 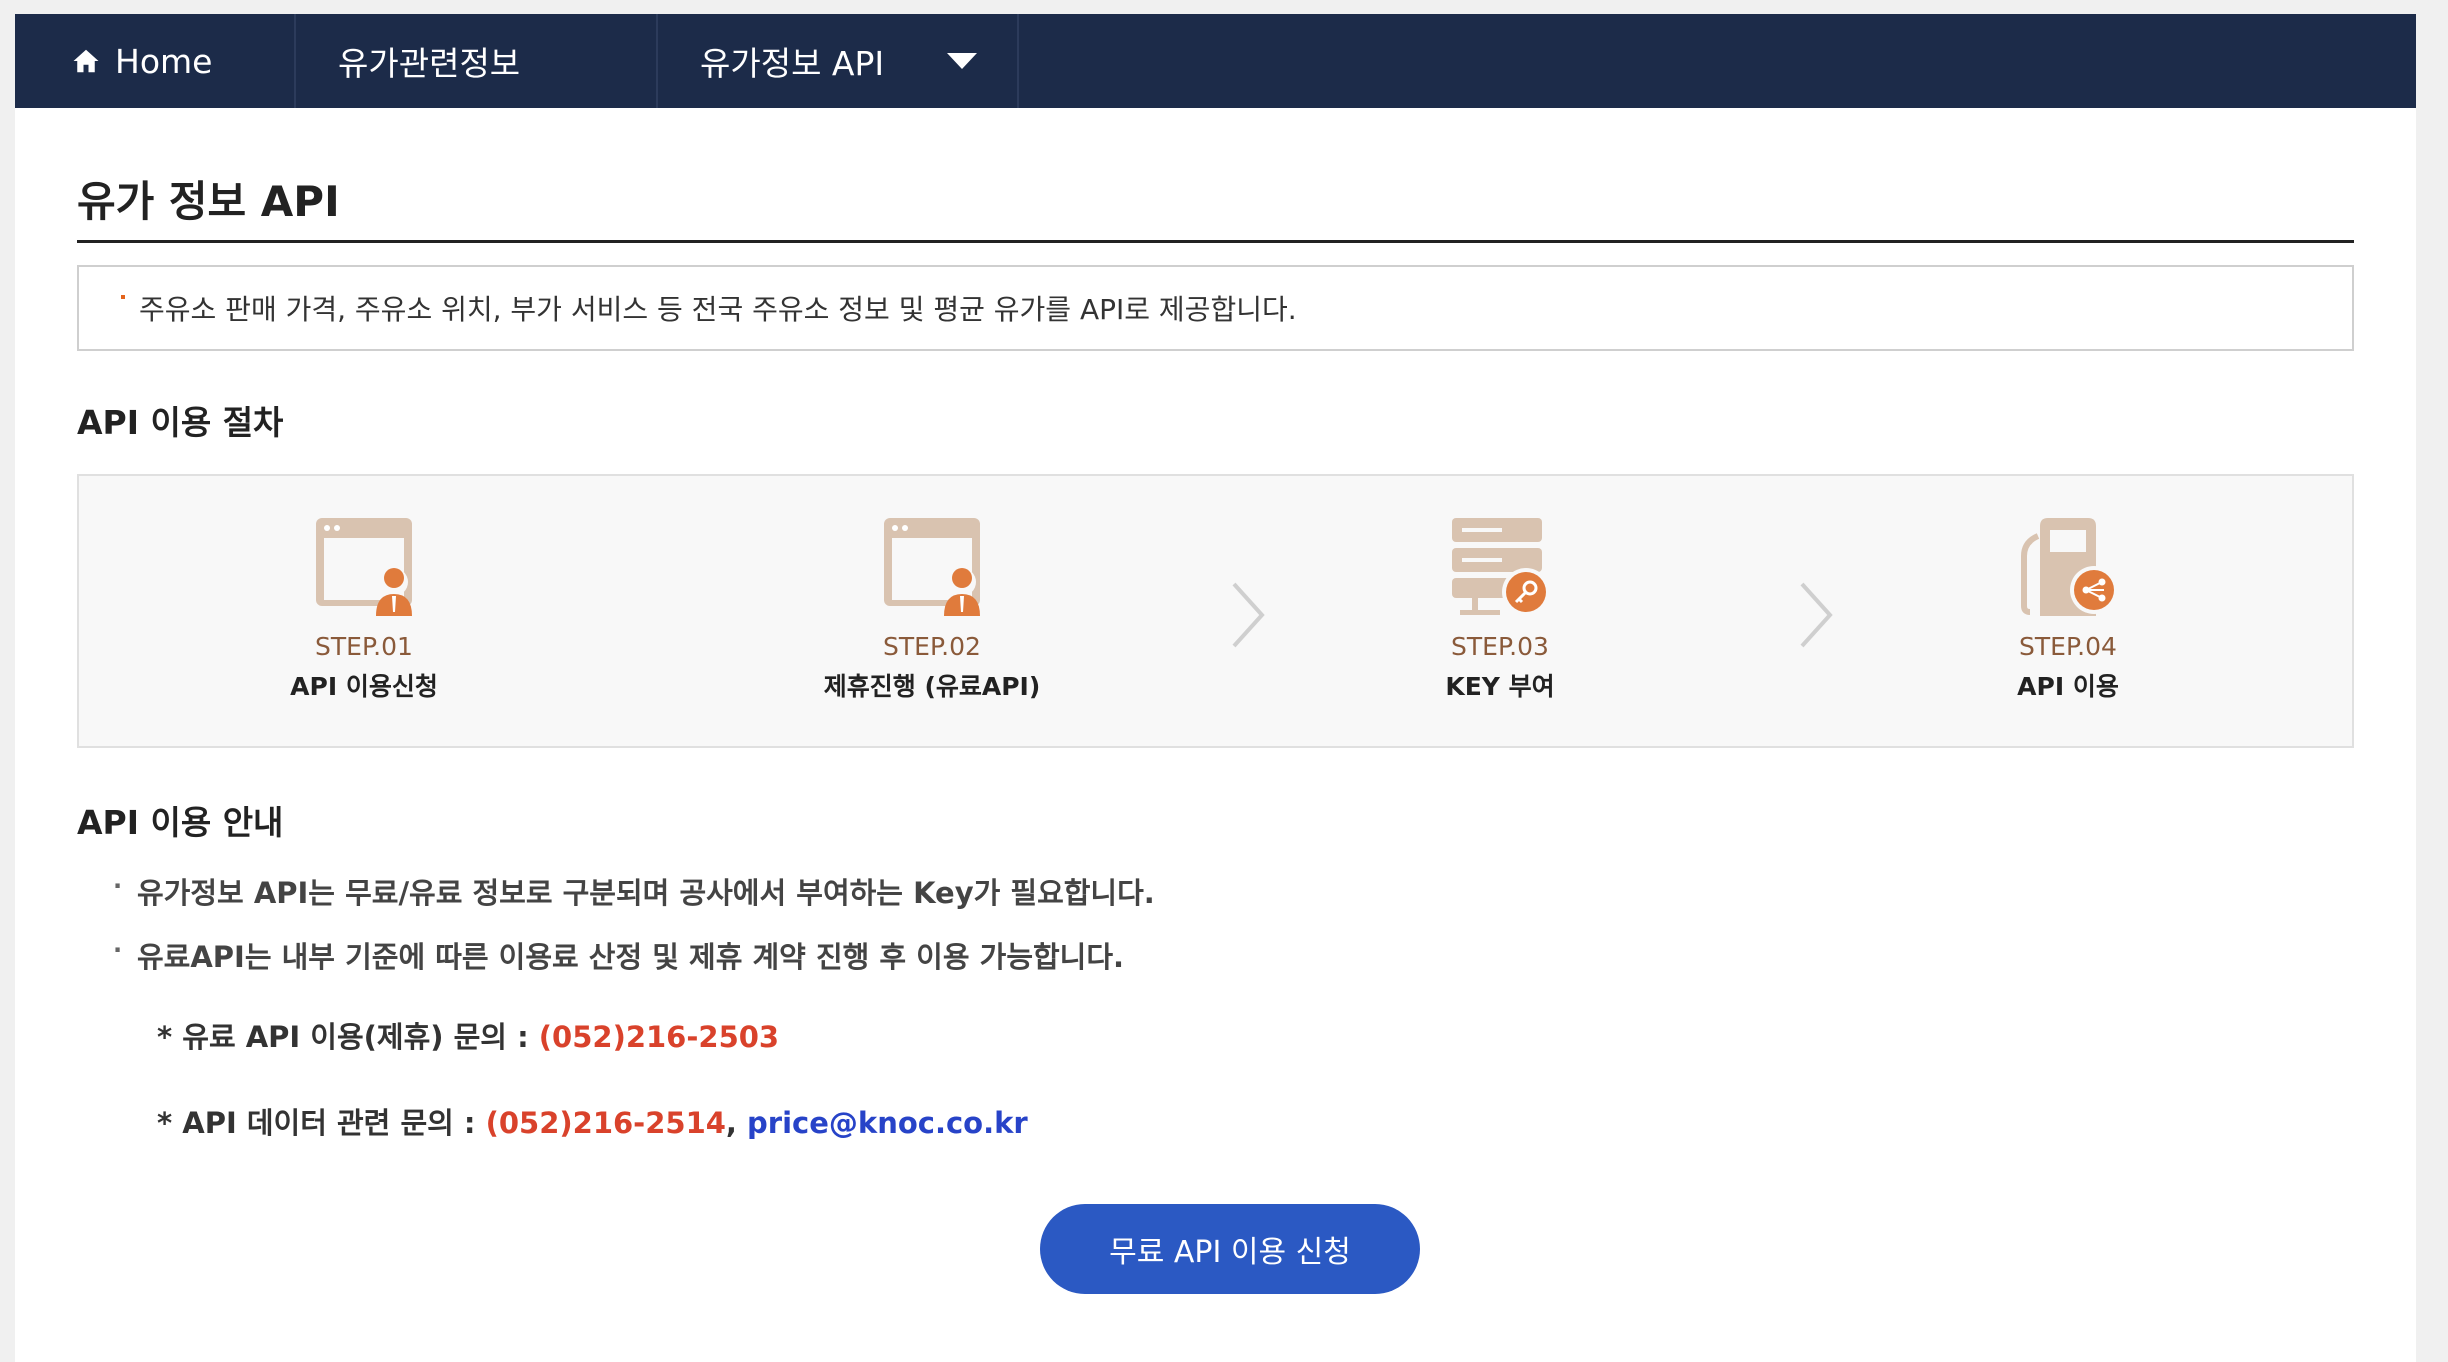 What do you see at coordinates (1501, 567) in the screenshot?
I see `server-key-icon` at bounding box center [1501, 567].